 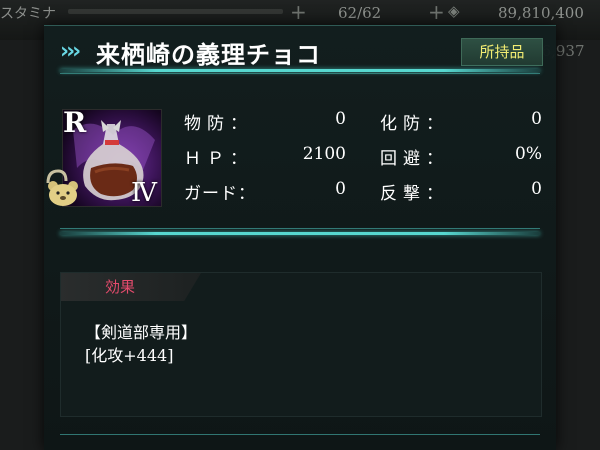 I want to click on stamina-value: 62/62, so click(x=360, y=13).